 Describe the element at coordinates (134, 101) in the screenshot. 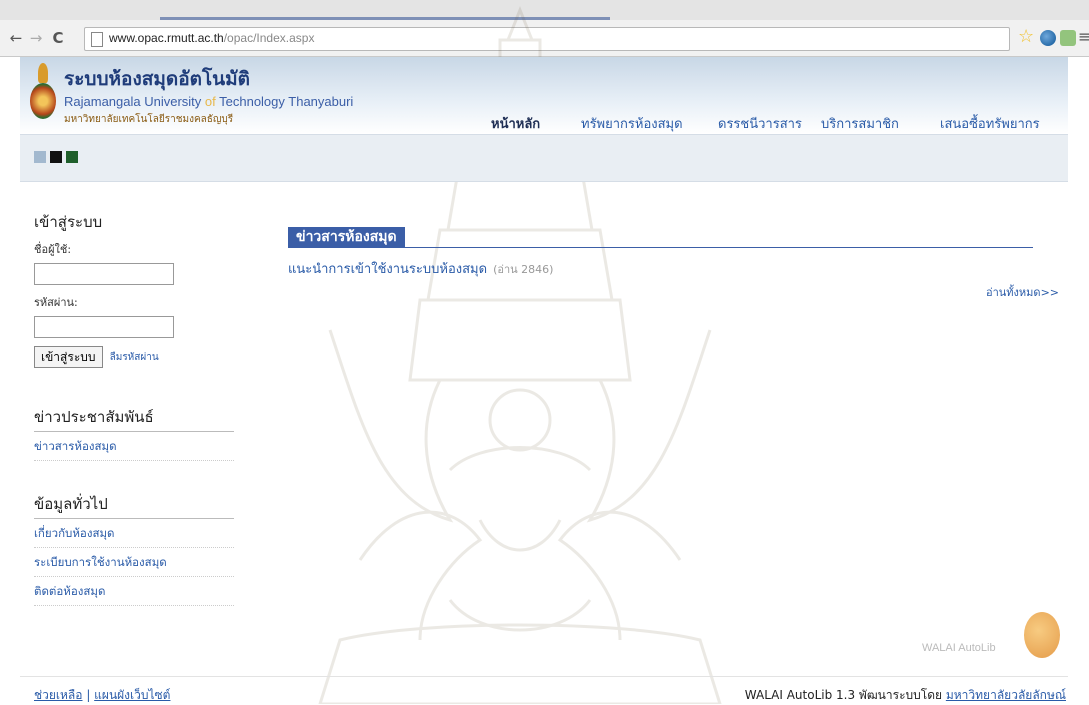

I see `univ-en-part-1: Rajamangala University` at that location.